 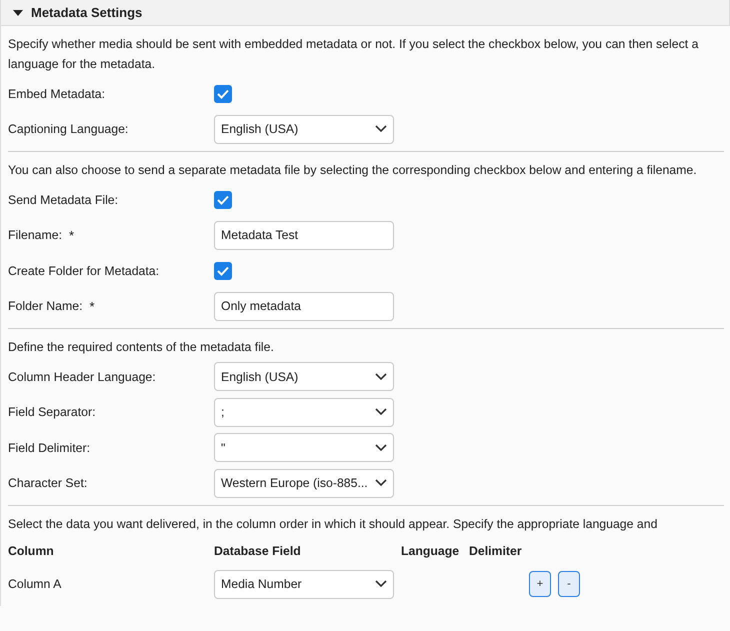 What do you see at coordinates (48, 483) in the screenshot?
I see `field-label: Character Set:` at bounding box center [48, 483].